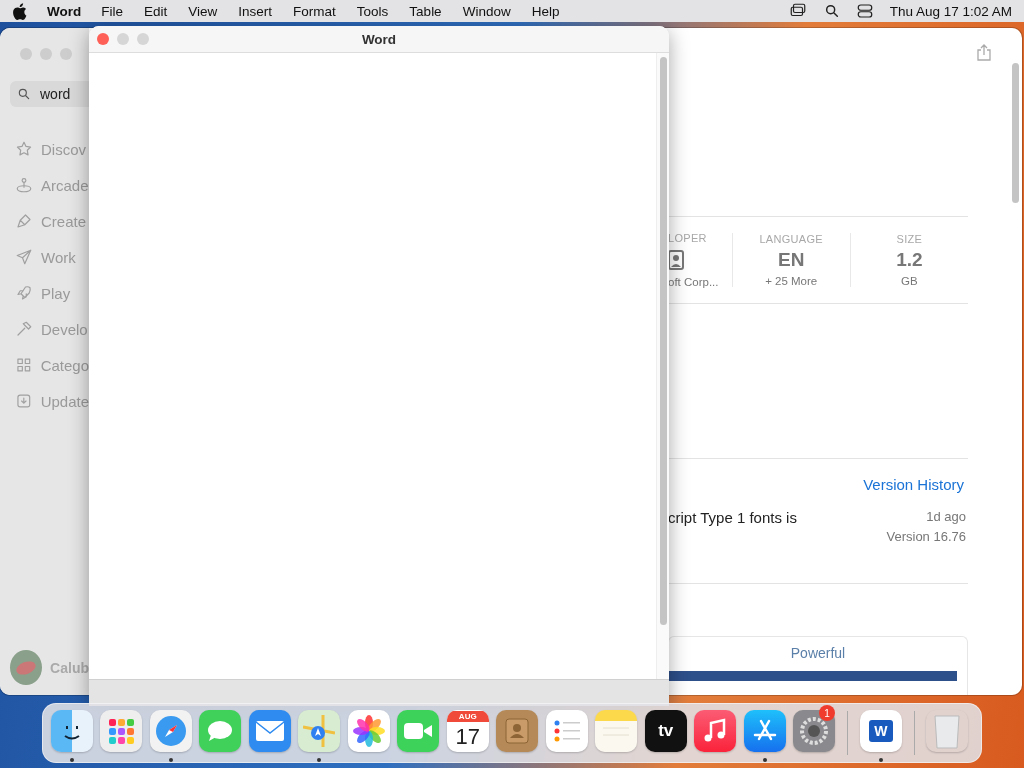 This screenshot has height=768, width=1024. I want to click on close-button, so click(103, 39).